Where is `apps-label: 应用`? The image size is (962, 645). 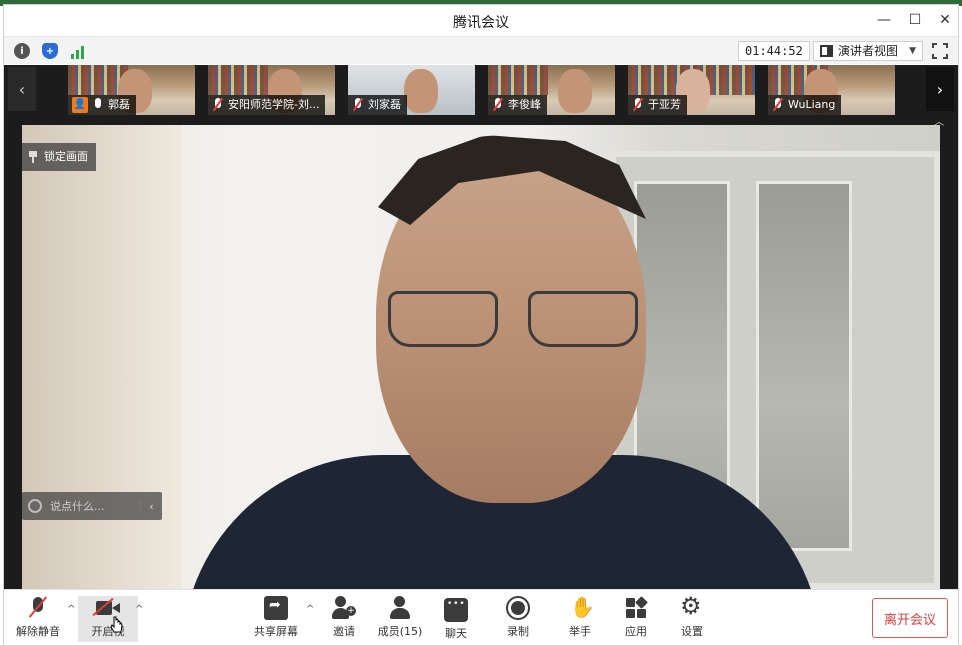
apps-label: 应用 is located at coordinates (636, 631).